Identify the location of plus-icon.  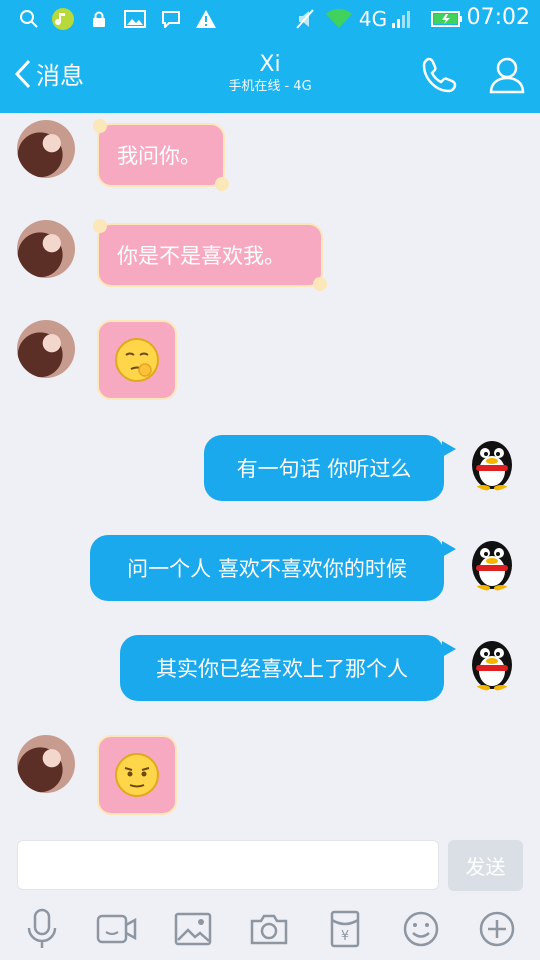
(497, 929).